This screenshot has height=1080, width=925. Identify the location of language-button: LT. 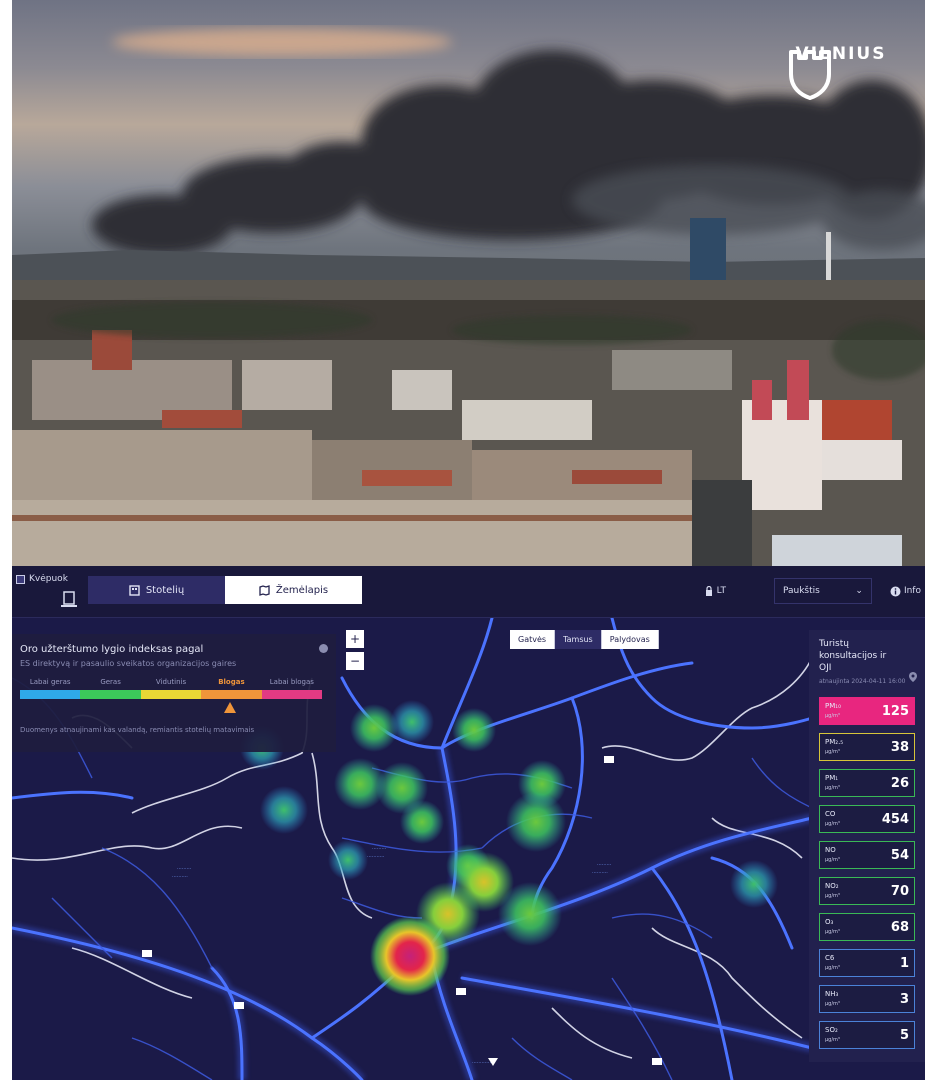
(715, 591).